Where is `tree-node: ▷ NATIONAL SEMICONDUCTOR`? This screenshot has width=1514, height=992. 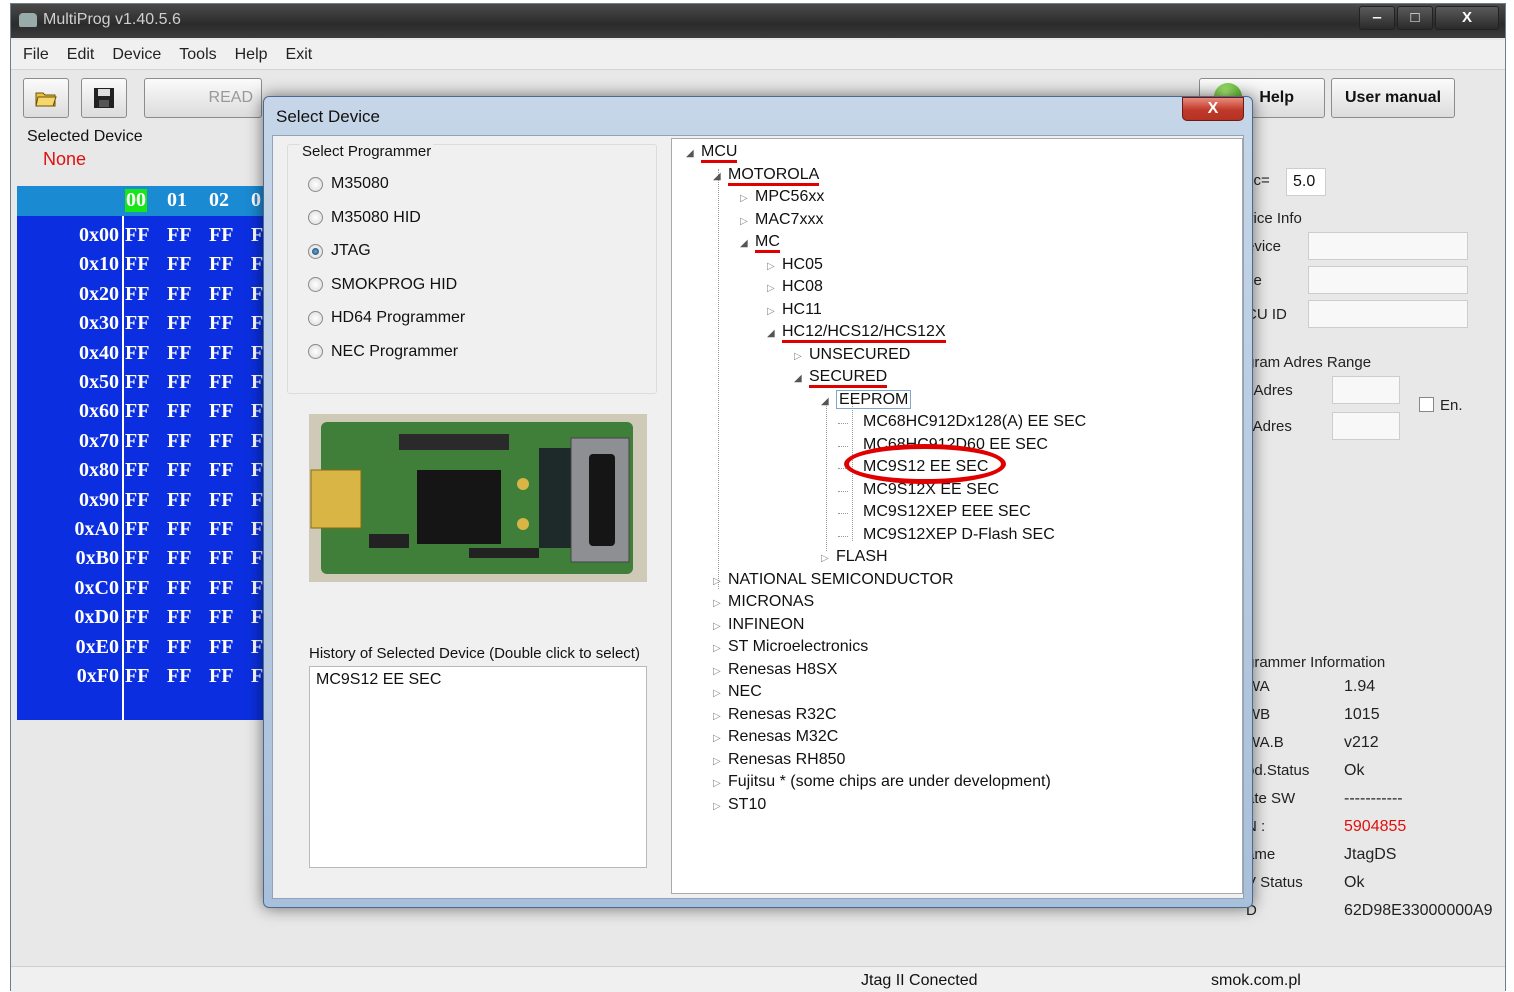
tree-node: ▷ NATIONAL SEMICONDUCTOR is located at coordinates (833, 580).